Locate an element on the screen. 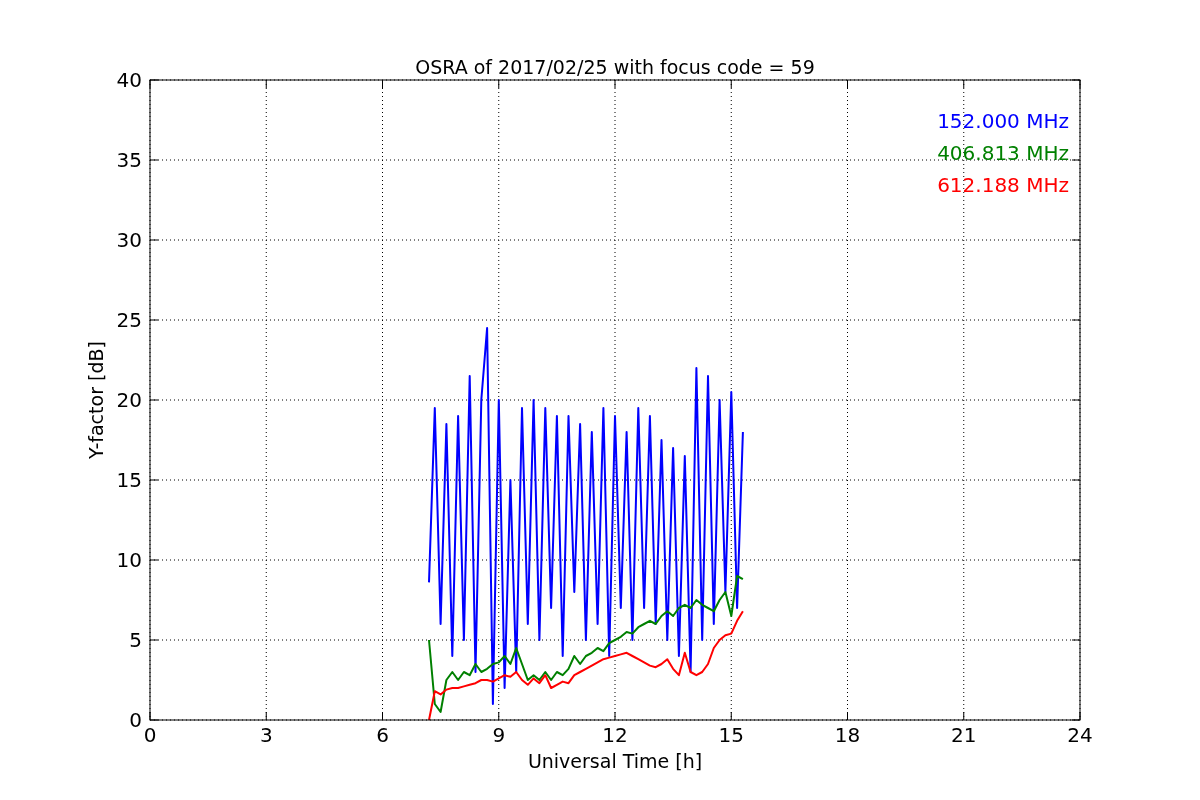  y-tick-label: 20 is located at coordinates (129, 400).